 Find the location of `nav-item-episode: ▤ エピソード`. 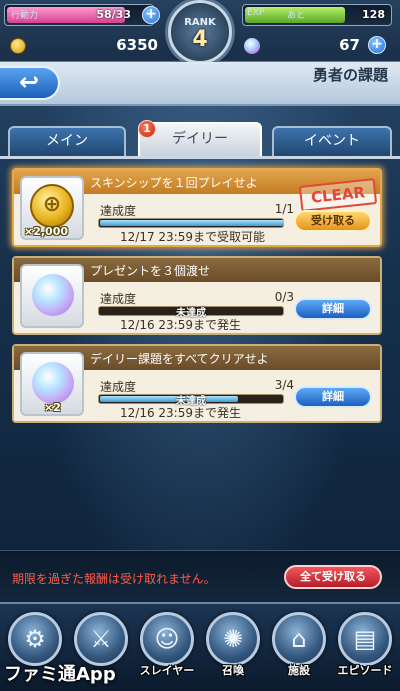

nav-item-episode: ▤ エピソード is located at coordinates (365, 647).